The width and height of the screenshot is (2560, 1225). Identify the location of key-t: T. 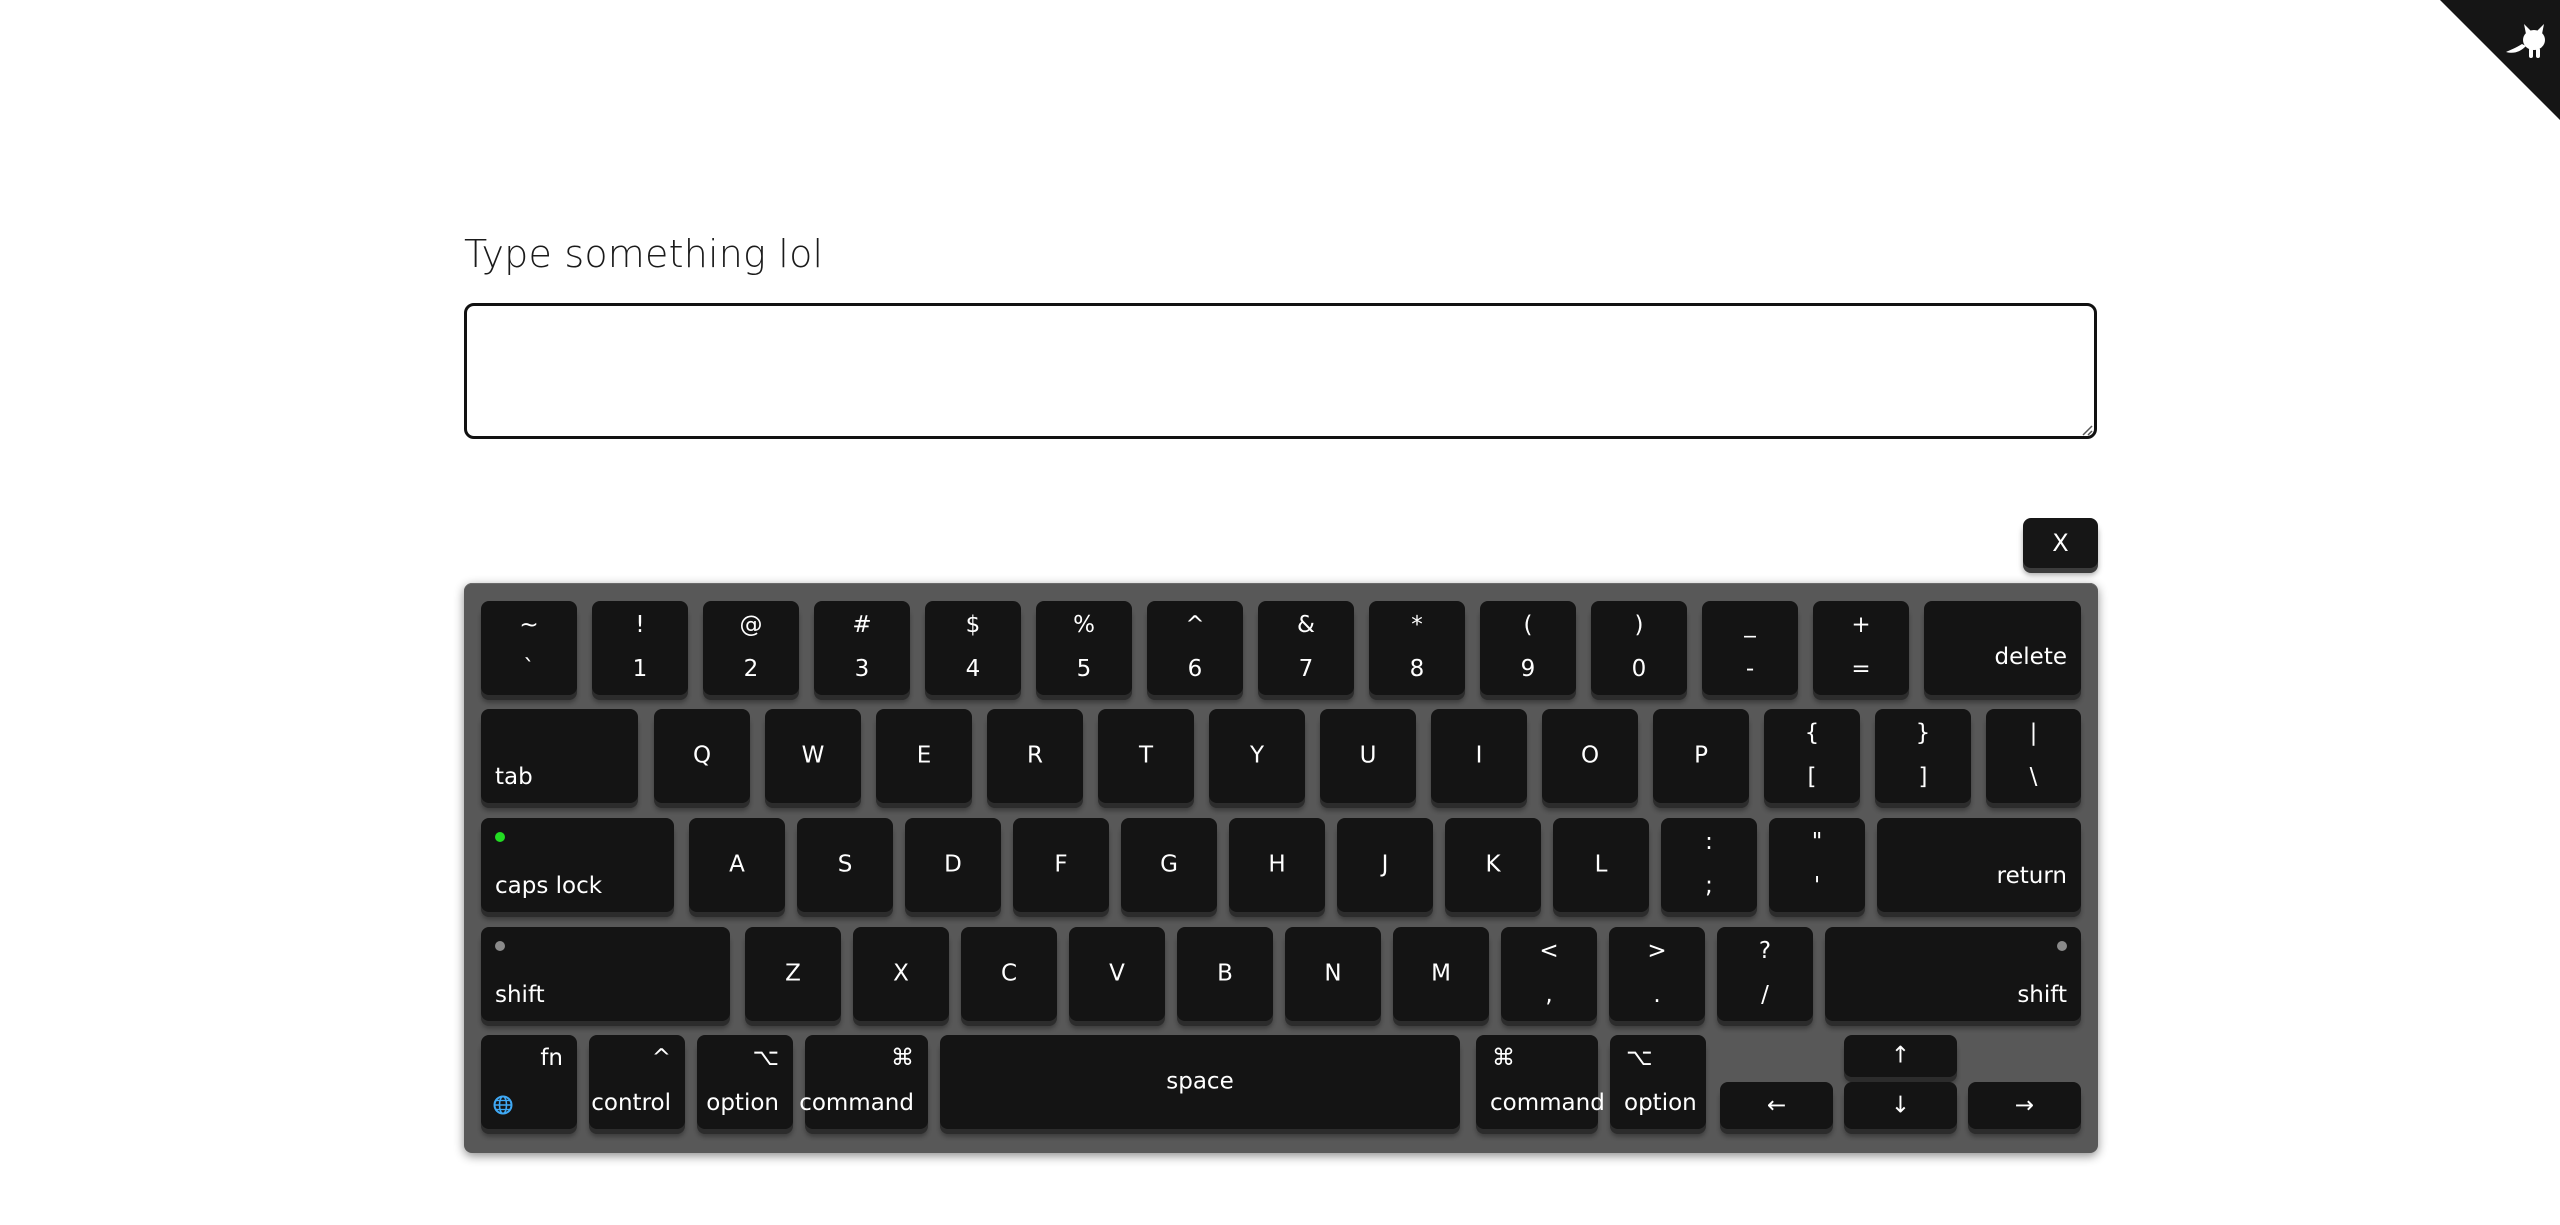
(1146, 756).